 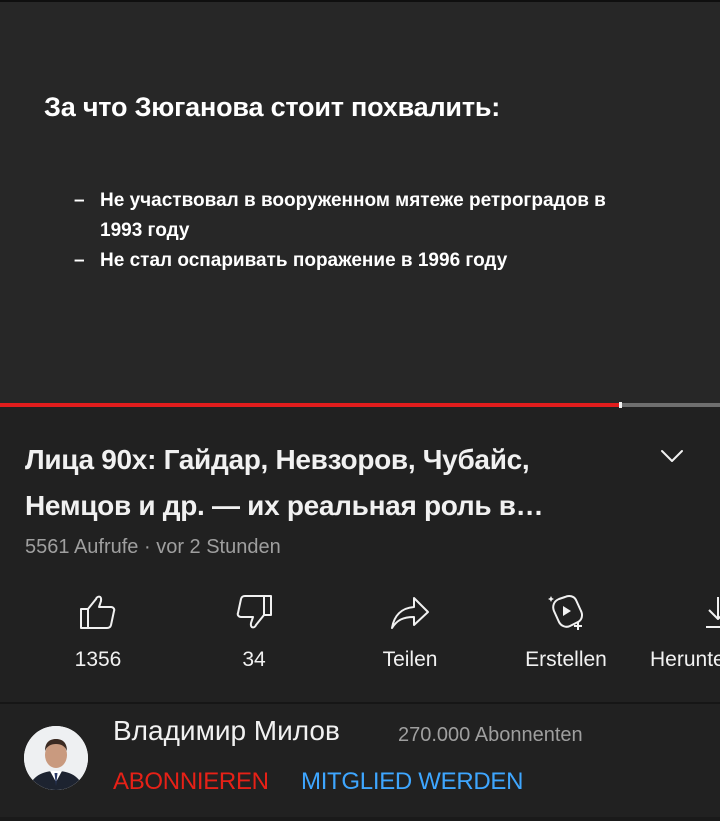 I want to click on dislike-count: 34, so click(x=254, y=659).